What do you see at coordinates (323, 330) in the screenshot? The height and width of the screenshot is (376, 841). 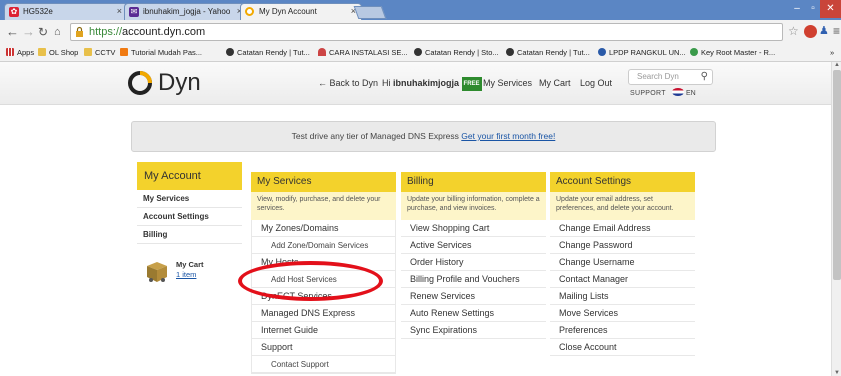 I see `list-item: Internet Guide` at bounding box center [323, 330].